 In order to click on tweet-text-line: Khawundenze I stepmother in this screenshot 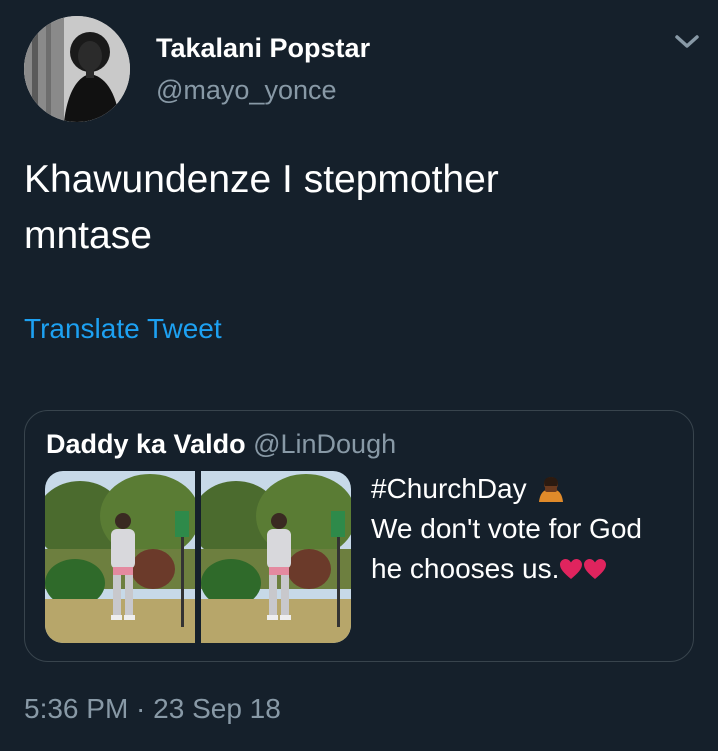, I will do `click(261, 179)`.